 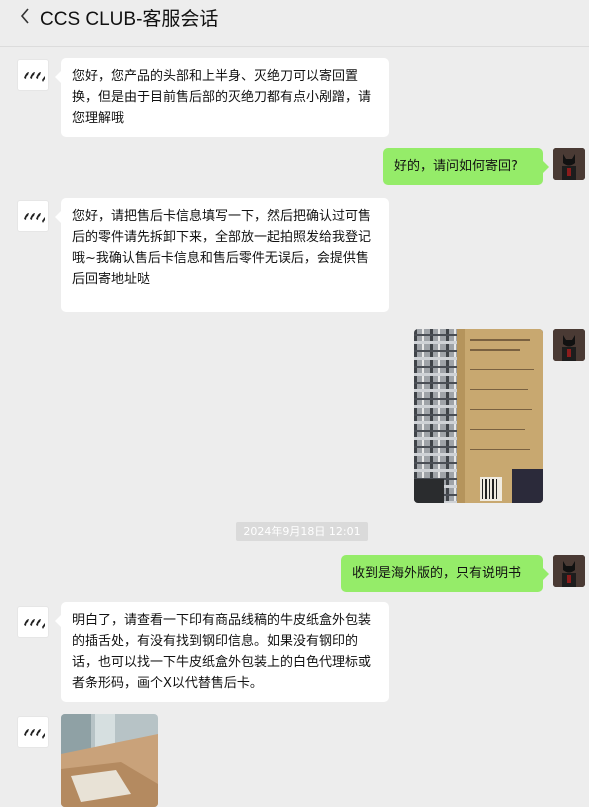 What do you see at coordinates (294, 23) in the screenshot?
I see `chat-header: CCS CLUB-客服会话` at bounding box center [294, 23].